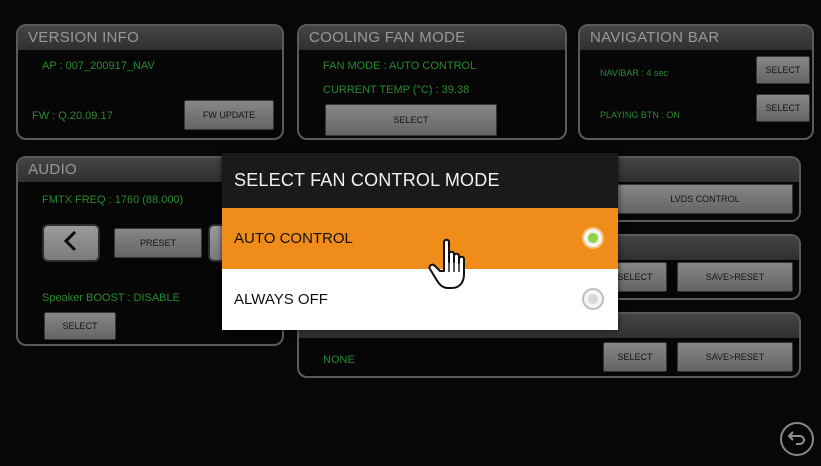 The image size is (821, 466). What do you see at coordinates (420, 299) in the screenshot?
I see `option-always-off: ALWAYS OFF` at bounding box center [420, 299].